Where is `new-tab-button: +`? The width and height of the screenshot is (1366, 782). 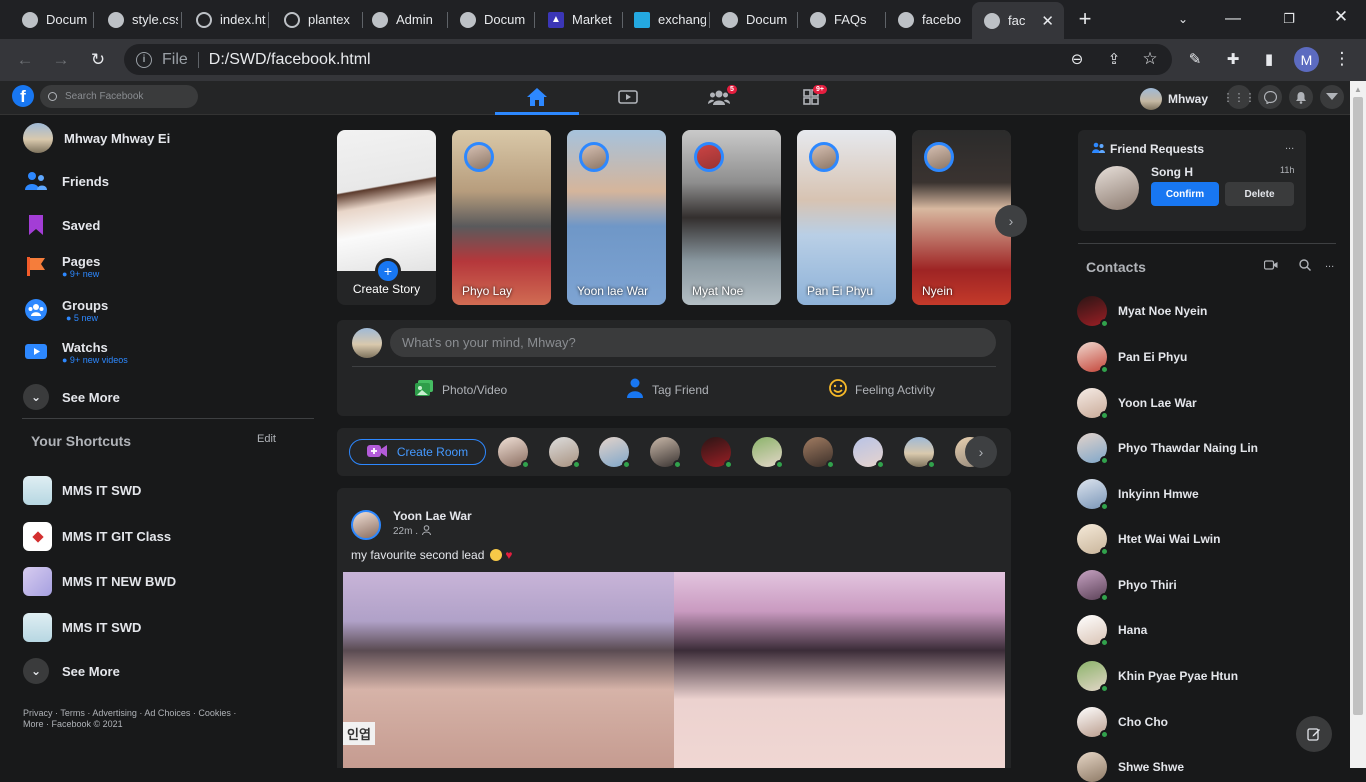
new-tab-button: + is located at coordinates (1085, 18).